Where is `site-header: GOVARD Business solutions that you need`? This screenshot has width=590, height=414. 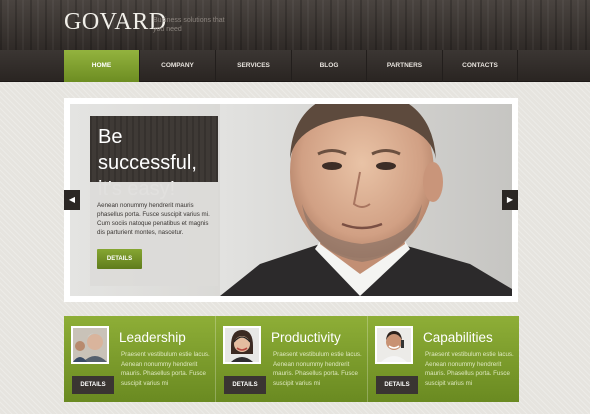
site-header: GOVARD Business solutions that you need is located at coordinates (295, 25).